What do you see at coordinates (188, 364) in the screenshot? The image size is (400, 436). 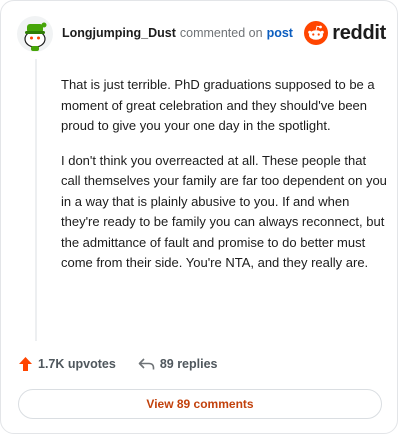 I see `reply-count: 89 replies` at bounding box center [188, 364].